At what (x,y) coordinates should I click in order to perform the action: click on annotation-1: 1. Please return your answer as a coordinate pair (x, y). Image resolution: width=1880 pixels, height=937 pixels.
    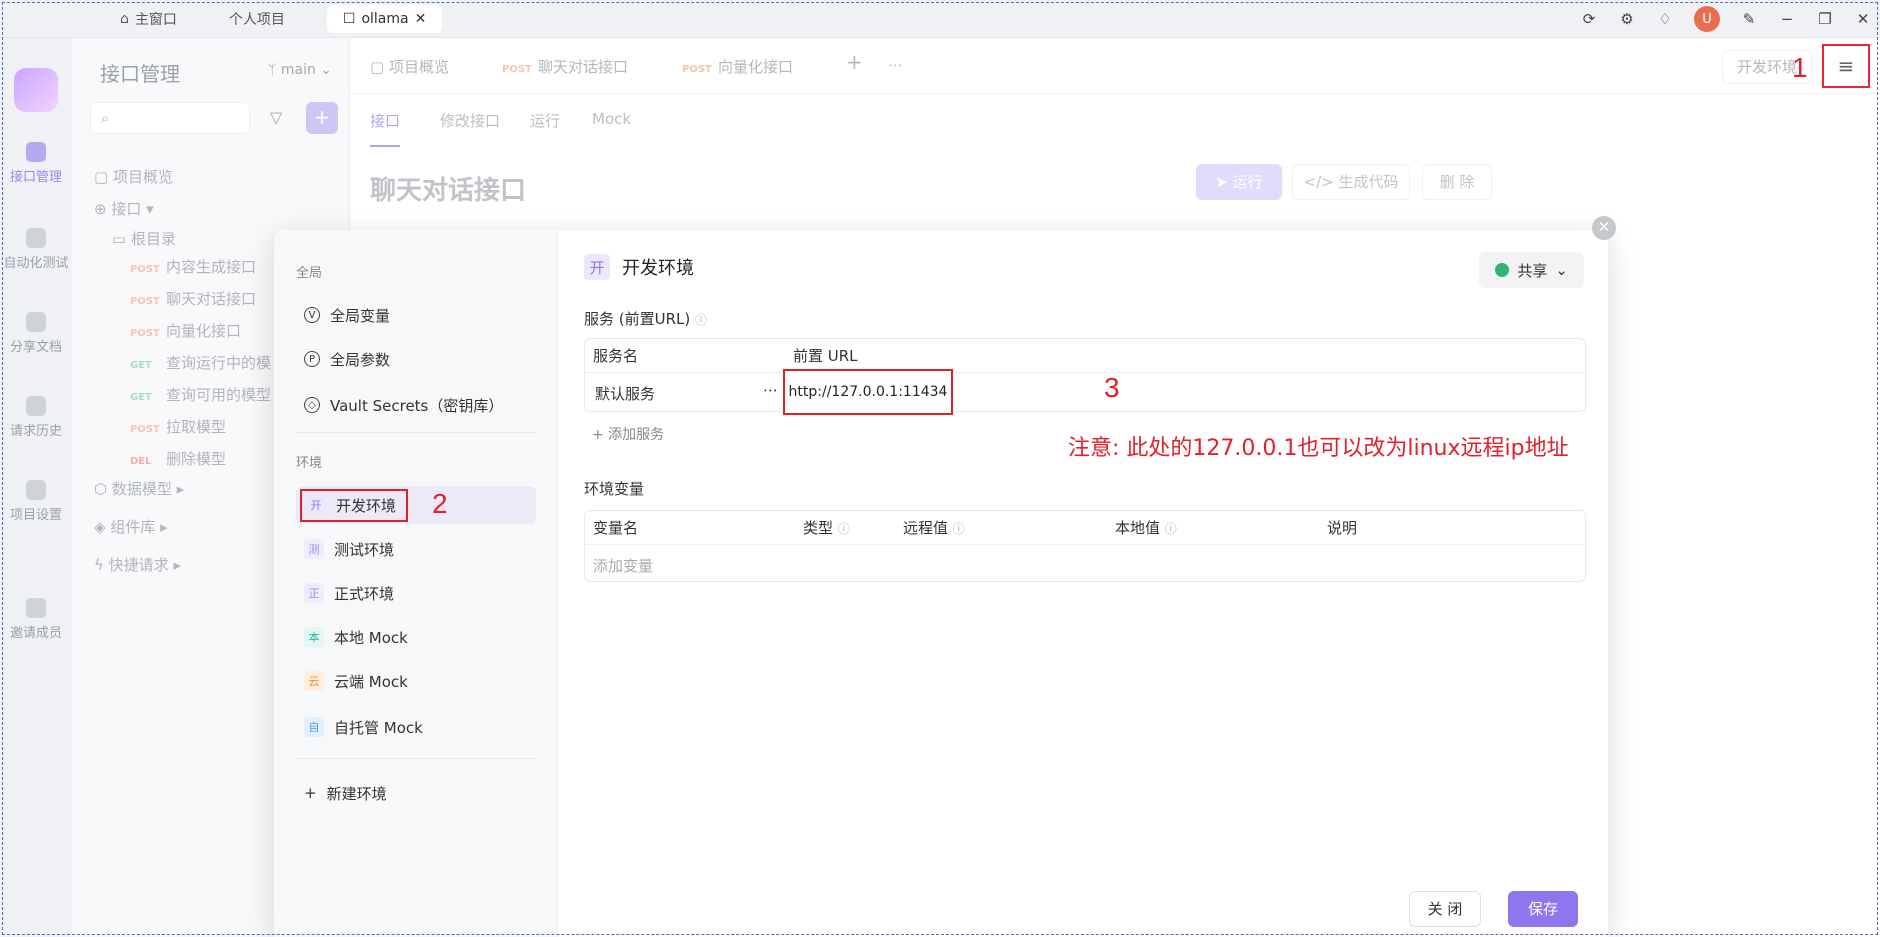
    Looking at the image, I should click on (1800, 67).